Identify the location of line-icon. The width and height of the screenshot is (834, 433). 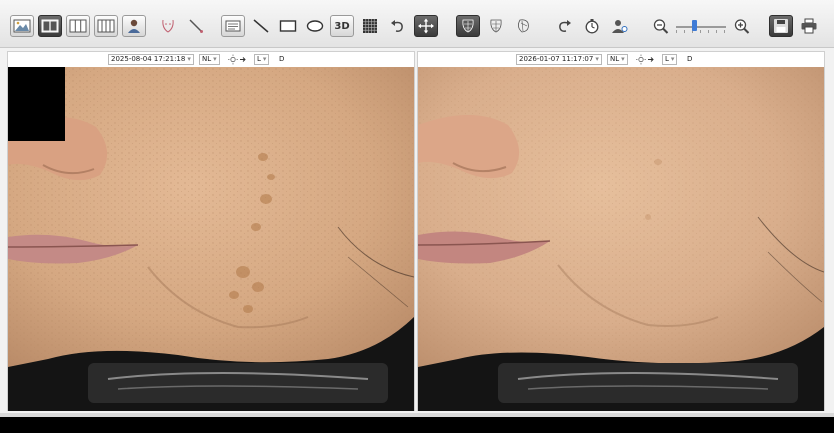
(261, 26).